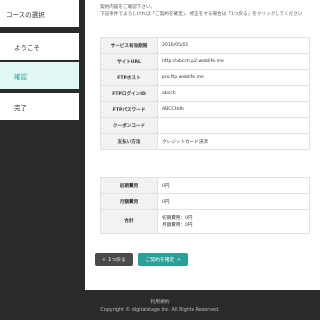  I want to click on step-label: ようこそ, so click(27, 47).